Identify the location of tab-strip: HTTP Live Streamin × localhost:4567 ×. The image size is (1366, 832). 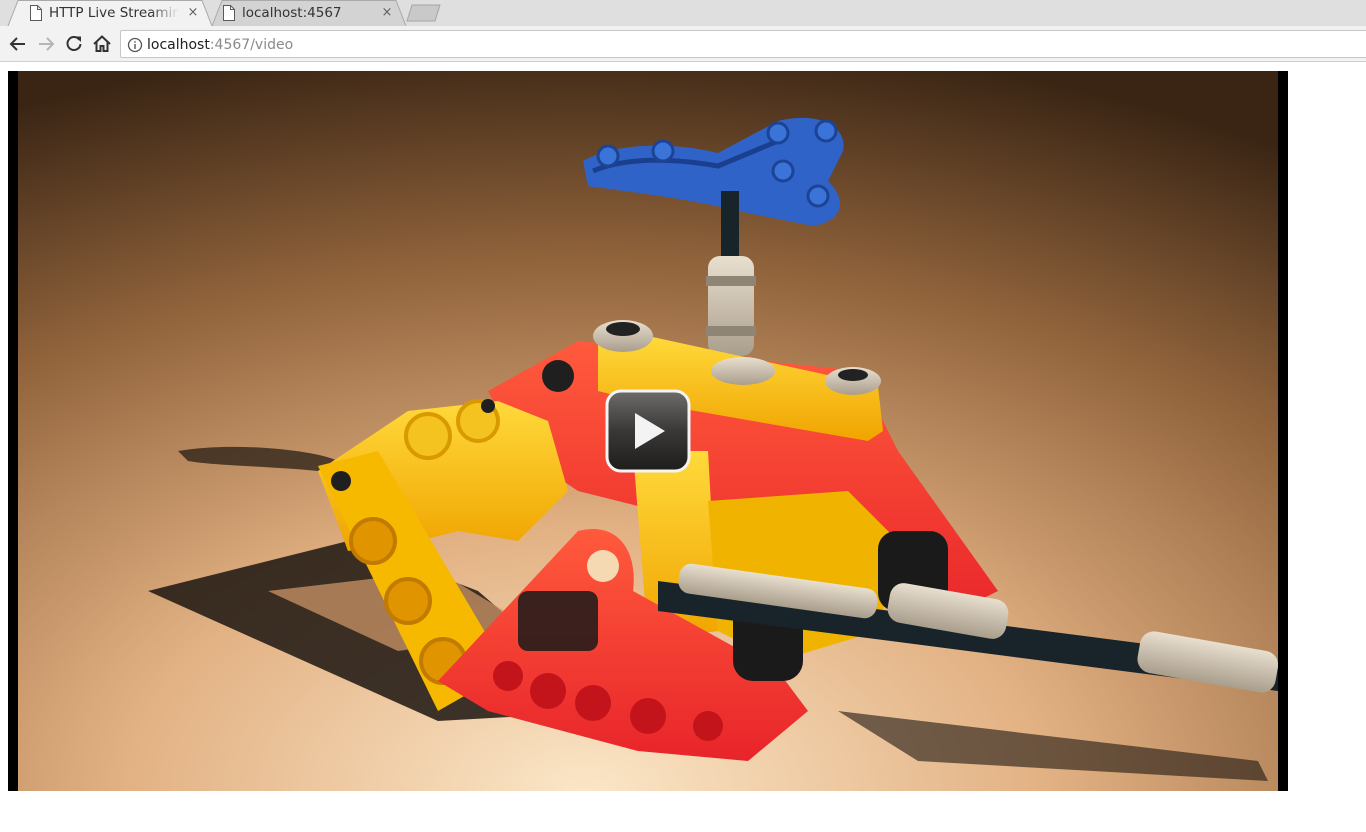
(683, 13).